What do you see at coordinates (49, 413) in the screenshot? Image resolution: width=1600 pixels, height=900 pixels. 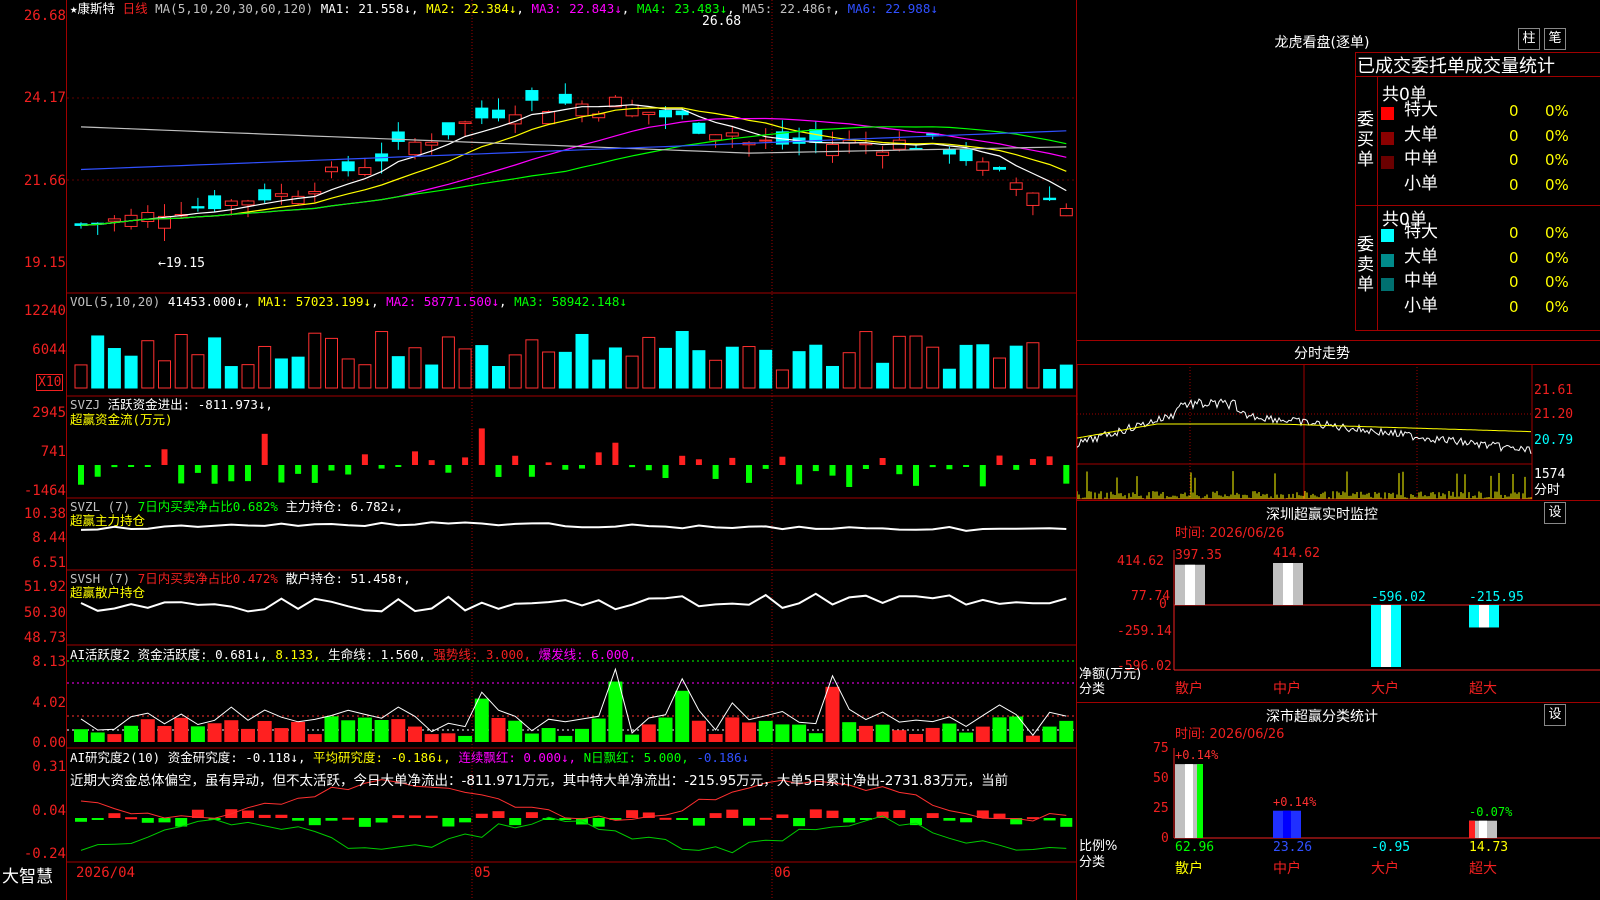 I see `svzj-axis-1: 2945` at bounding box center [49, 413].